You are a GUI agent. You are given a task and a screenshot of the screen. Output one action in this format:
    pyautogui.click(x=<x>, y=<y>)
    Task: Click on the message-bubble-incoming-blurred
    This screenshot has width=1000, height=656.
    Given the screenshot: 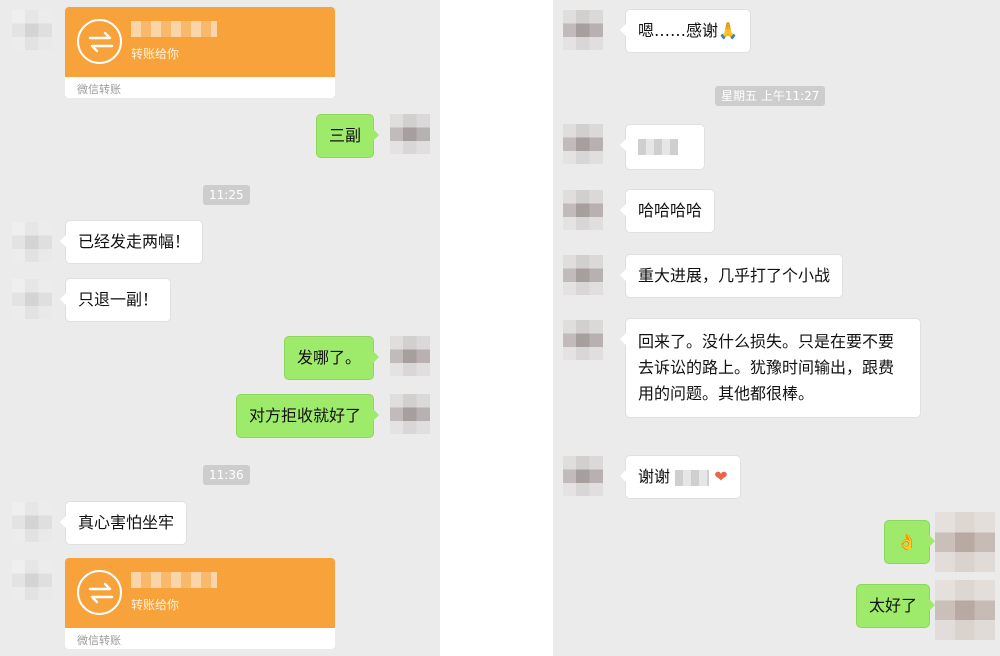 What is the action you would take?
    pyautogui.click(x=662, y=147)
    